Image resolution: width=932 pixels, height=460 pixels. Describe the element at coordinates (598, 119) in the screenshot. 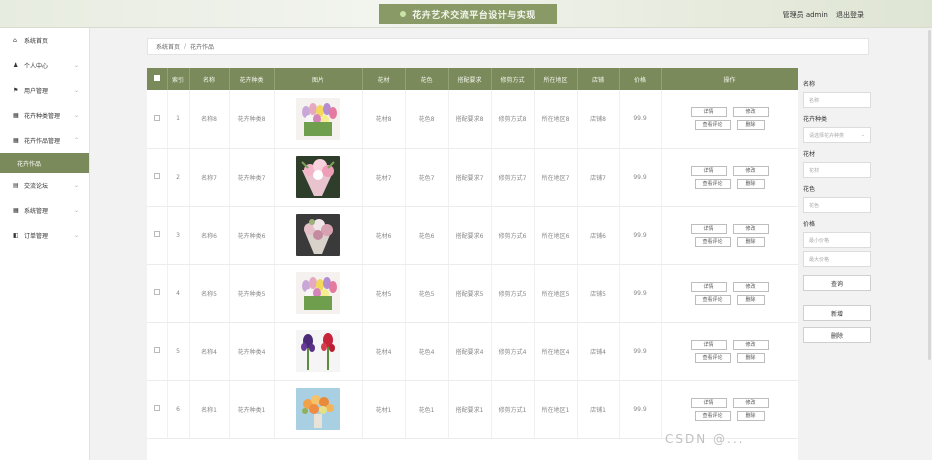

I see `cell-shop: 店铺8` at that location.